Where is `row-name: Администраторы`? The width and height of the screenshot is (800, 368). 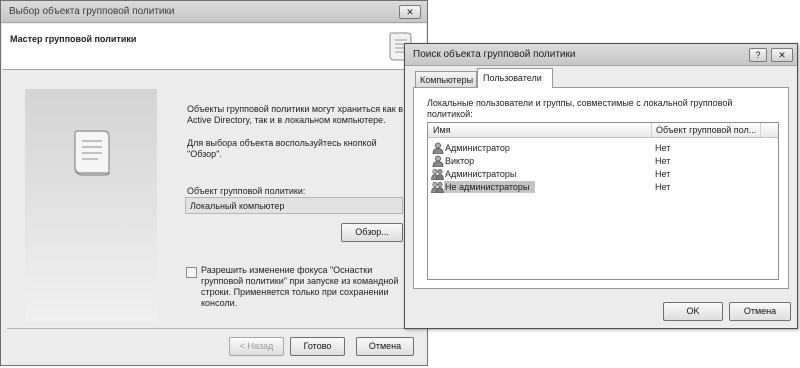 row-name: Администраторы is located at coordinates (481, 174).